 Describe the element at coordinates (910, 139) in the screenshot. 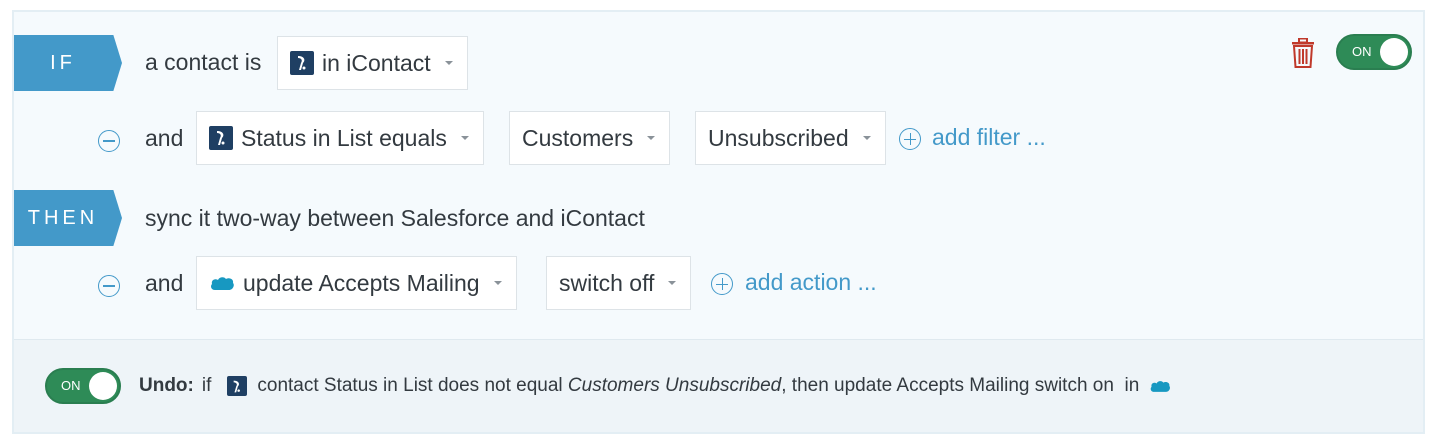

I see `add-filter-button` at that location.